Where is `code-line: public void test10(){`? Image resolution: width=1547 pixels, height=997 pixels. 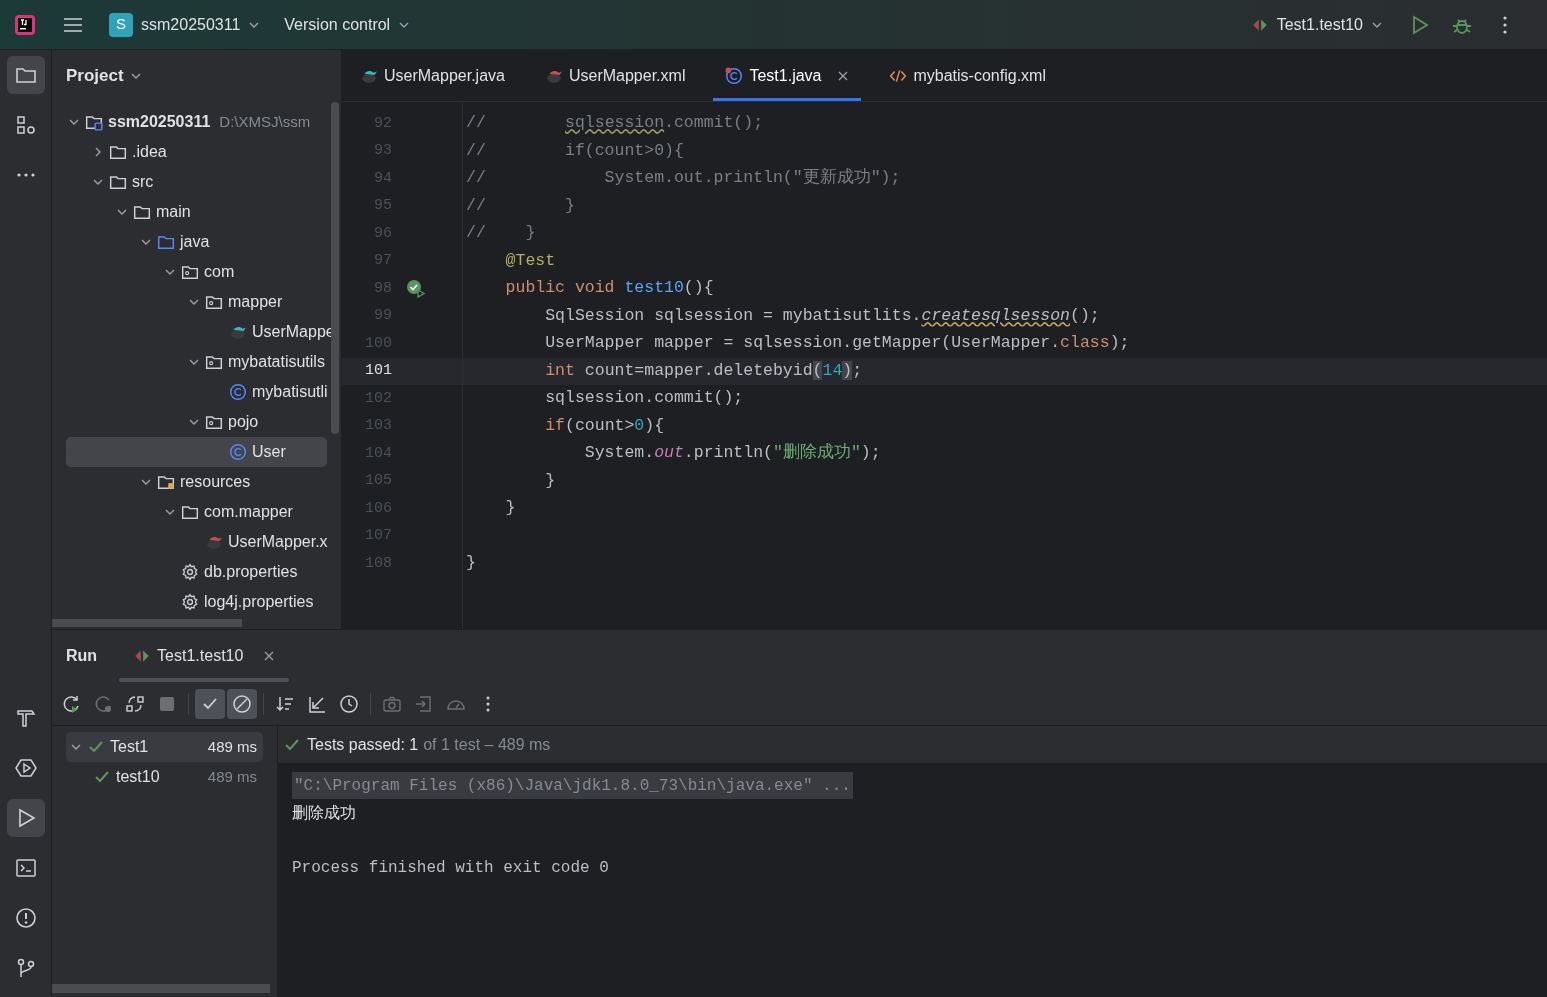 code-line: public void test10(){ is located at coordinates (609, 288).